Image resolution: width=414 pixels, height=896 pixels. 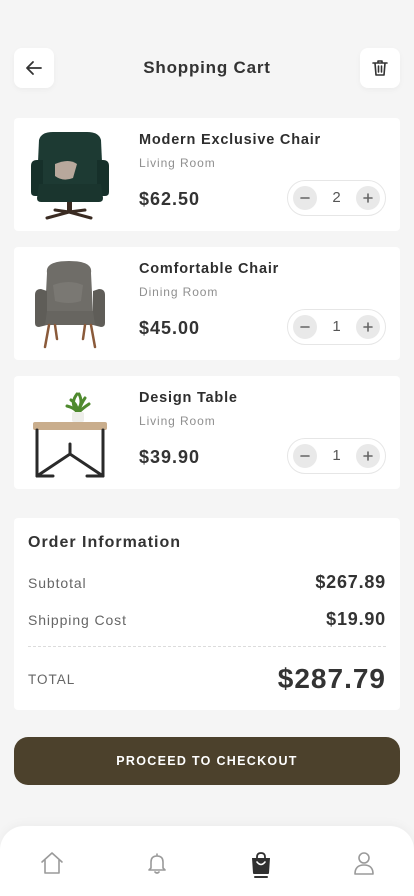 I want to click on order-heading: Order Information, so click(x=105, y=542).